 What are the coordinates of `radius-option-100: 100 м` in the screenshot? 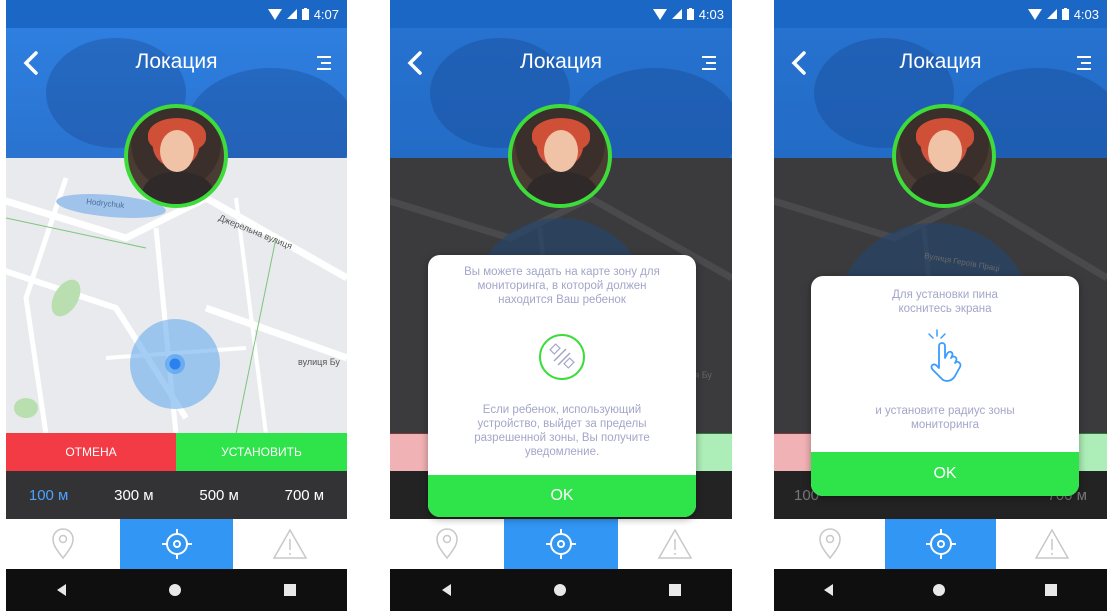 It's located at (49, 495).